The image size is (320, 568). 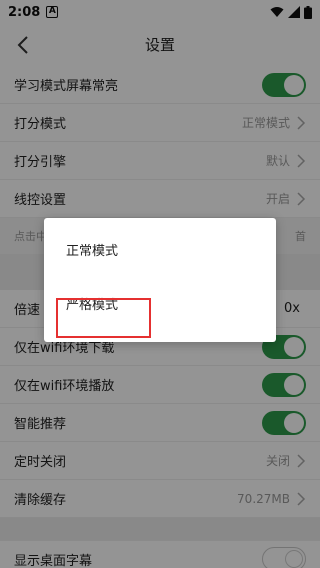 I want to click on highlight-box, so click(x=103, y=318).